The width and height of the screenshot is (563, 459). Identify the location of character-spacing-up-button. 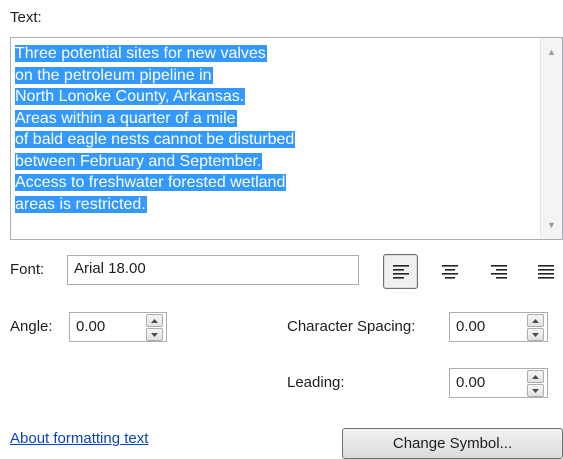
(535, 320).